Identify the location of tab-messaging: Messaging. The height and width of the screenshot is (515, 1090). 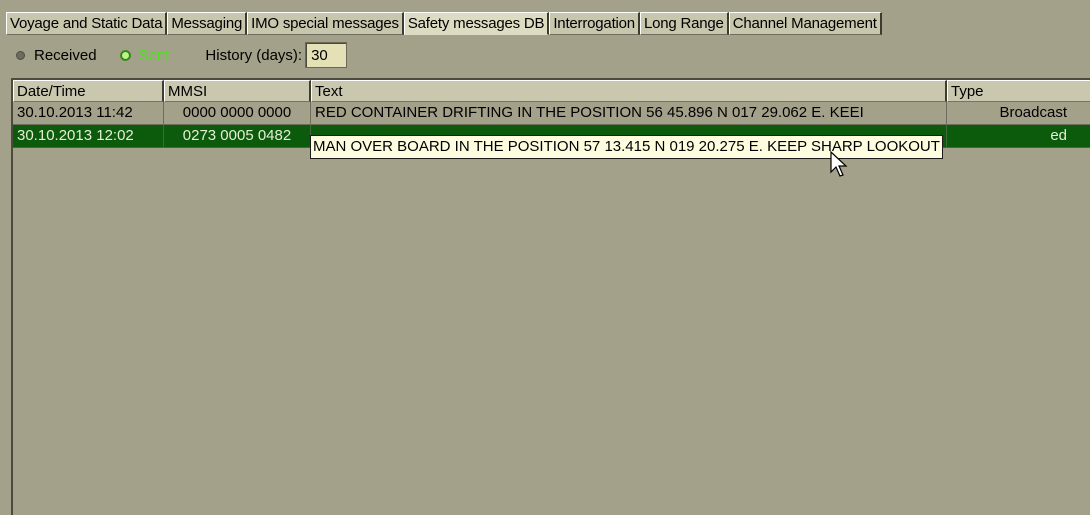
(207, 23).